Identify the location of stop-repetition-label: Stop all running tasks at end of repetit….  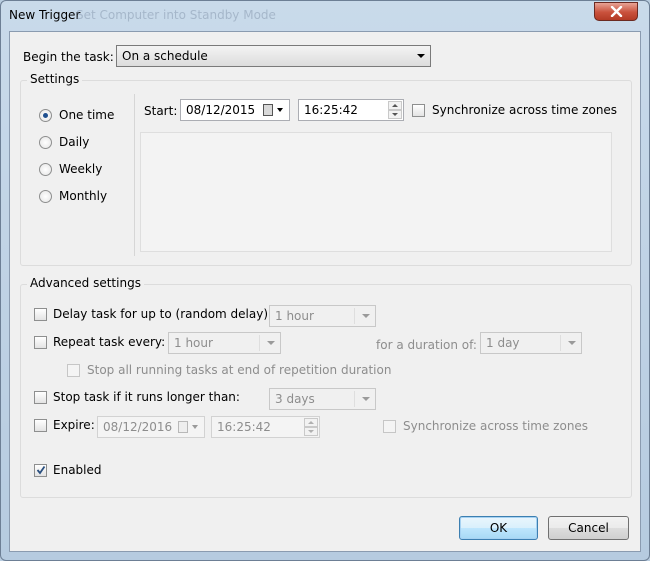
(239, 370).